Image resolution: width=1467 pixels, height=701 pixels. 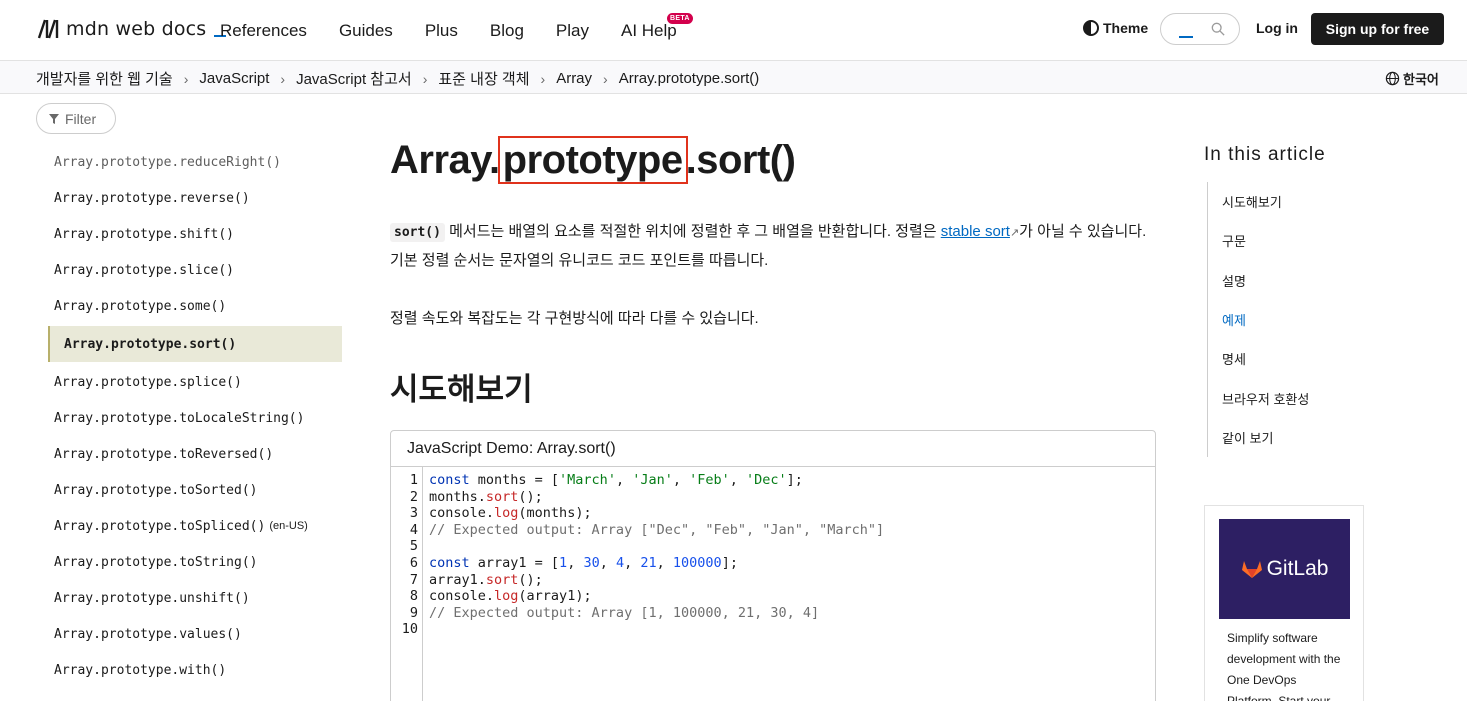 What do you see at coordinates (195, 562) in the screenshot?
I see `sidebar-item: Array.prototype.toString()` at bounding box center [195, 562].